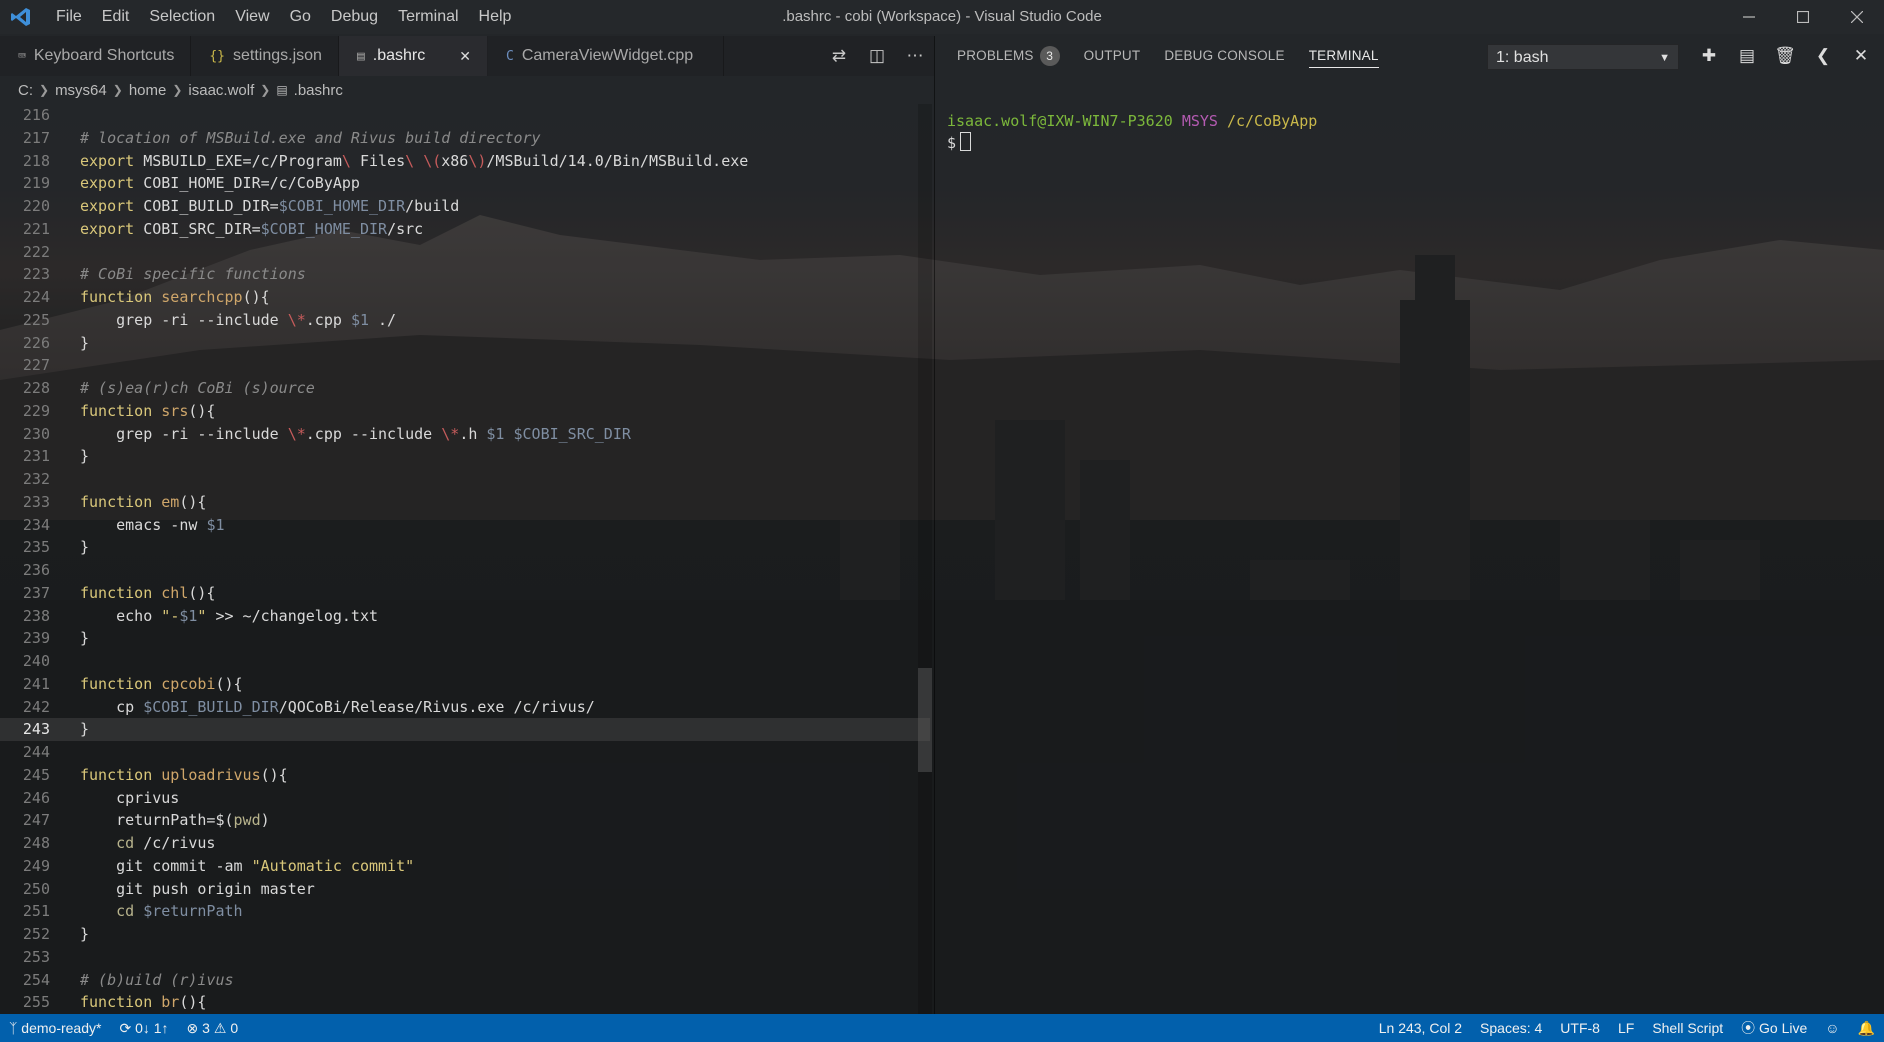 This screenshot has height=1042, width=1884. I want to click on language-mode: Shell Script, so click(1687, 1028).